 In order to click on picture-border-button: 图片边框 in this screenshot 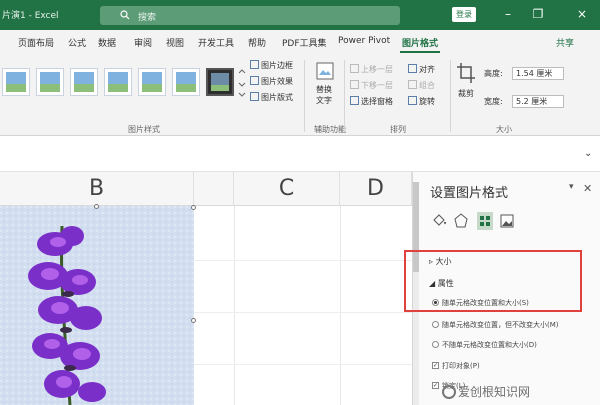, I will do `click(271, 65)`.